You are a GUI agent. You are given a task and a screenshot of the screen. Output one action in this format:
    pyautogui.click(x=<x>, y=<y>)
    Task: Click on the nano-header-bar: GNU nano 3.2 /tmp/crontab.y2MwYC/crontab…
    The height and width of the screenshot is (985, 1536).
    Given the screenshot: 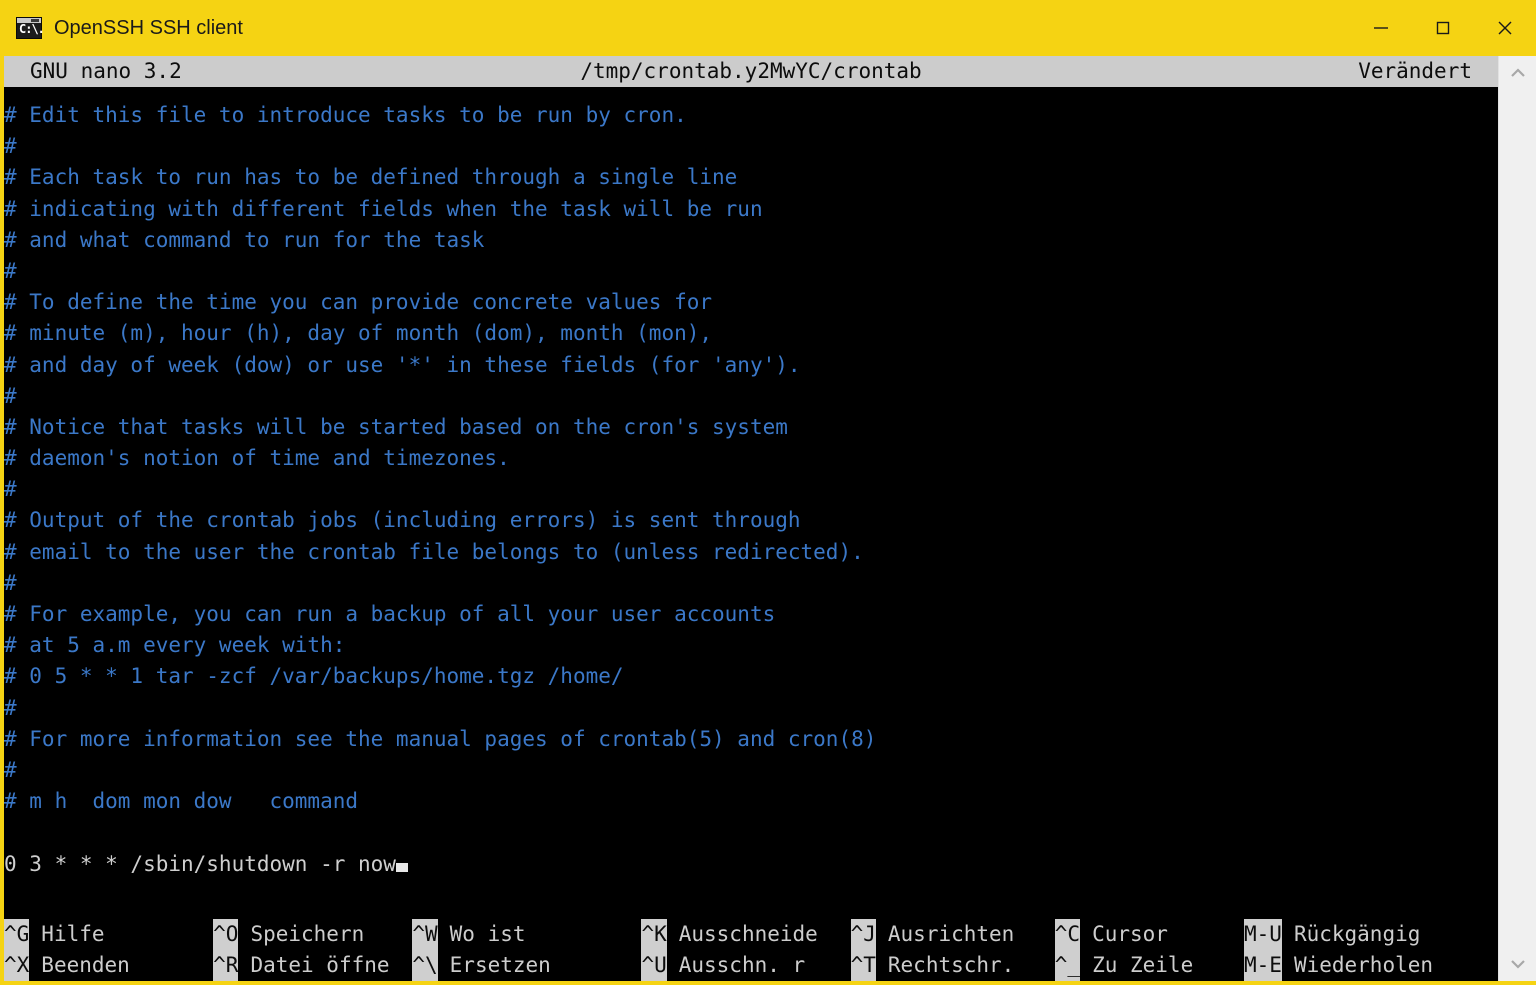 What is the action you would take?
    pyautogui.click(x=751, y=71)
    